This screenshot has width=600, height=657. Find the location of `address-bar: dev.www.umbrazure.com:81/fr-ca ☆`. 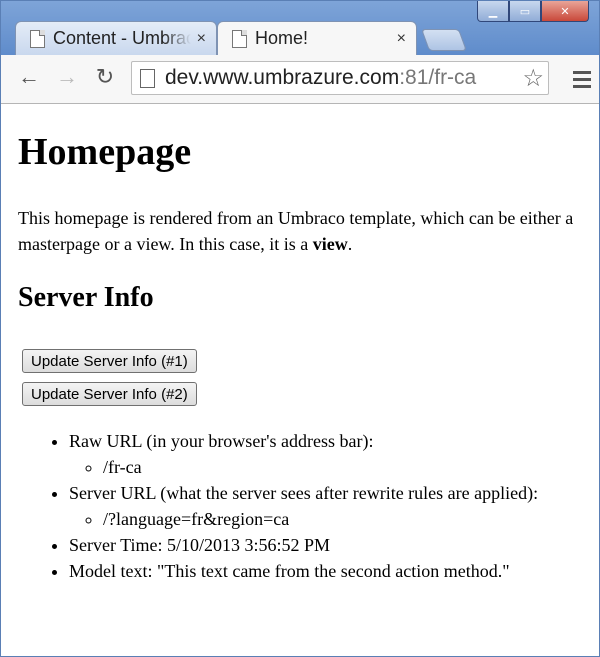

address-bar: dev.www.umbrazure.com:81/fr-ca ☆ is located at coordinates (340, 78).